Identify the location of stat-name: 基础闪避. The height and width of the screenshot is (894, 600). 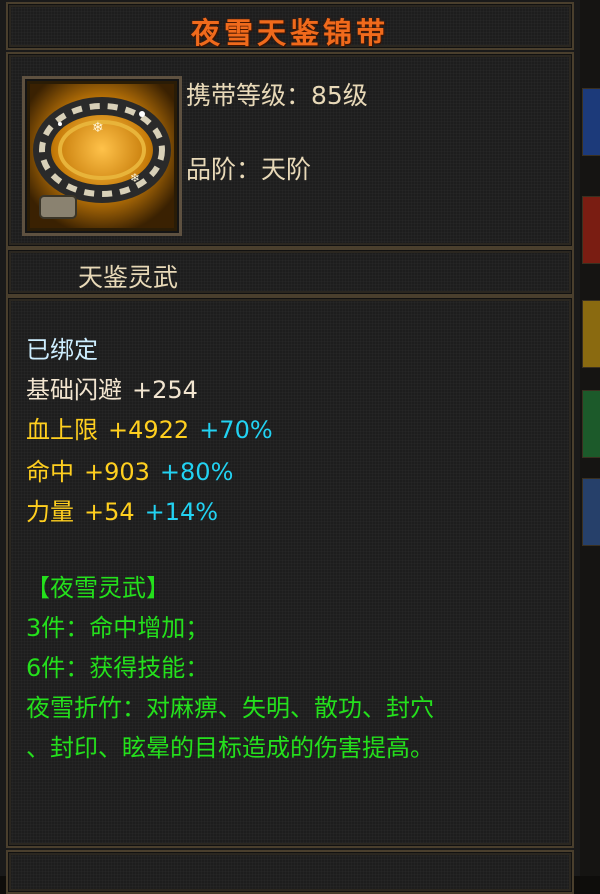
(74, 390).